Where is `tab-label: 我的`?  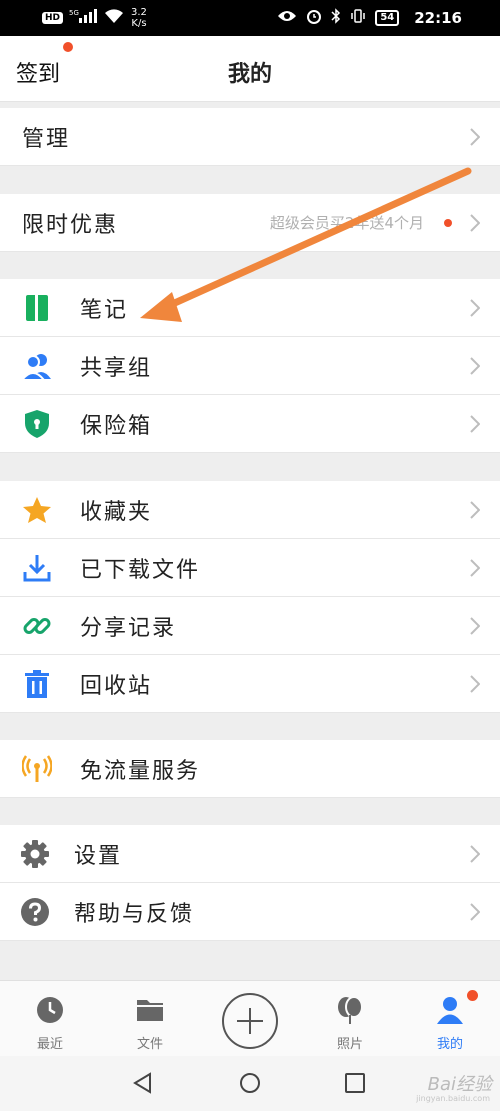
tab-label: 我的 is located at coordinates (449, 1044).